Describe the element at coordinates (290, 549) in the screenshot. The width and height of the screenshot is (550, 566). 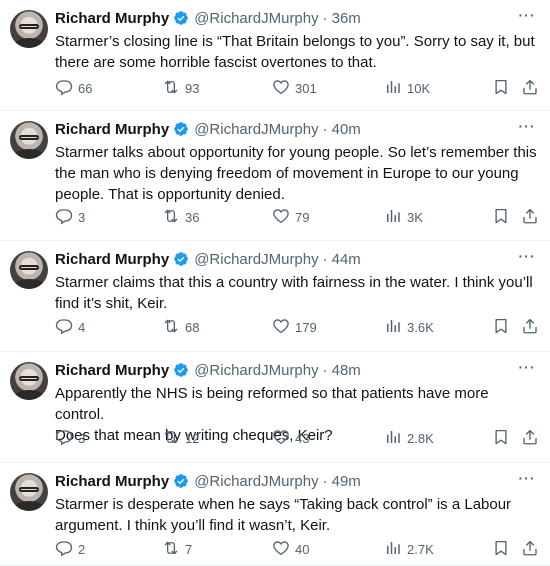
I see `like-button: 40` at that location.